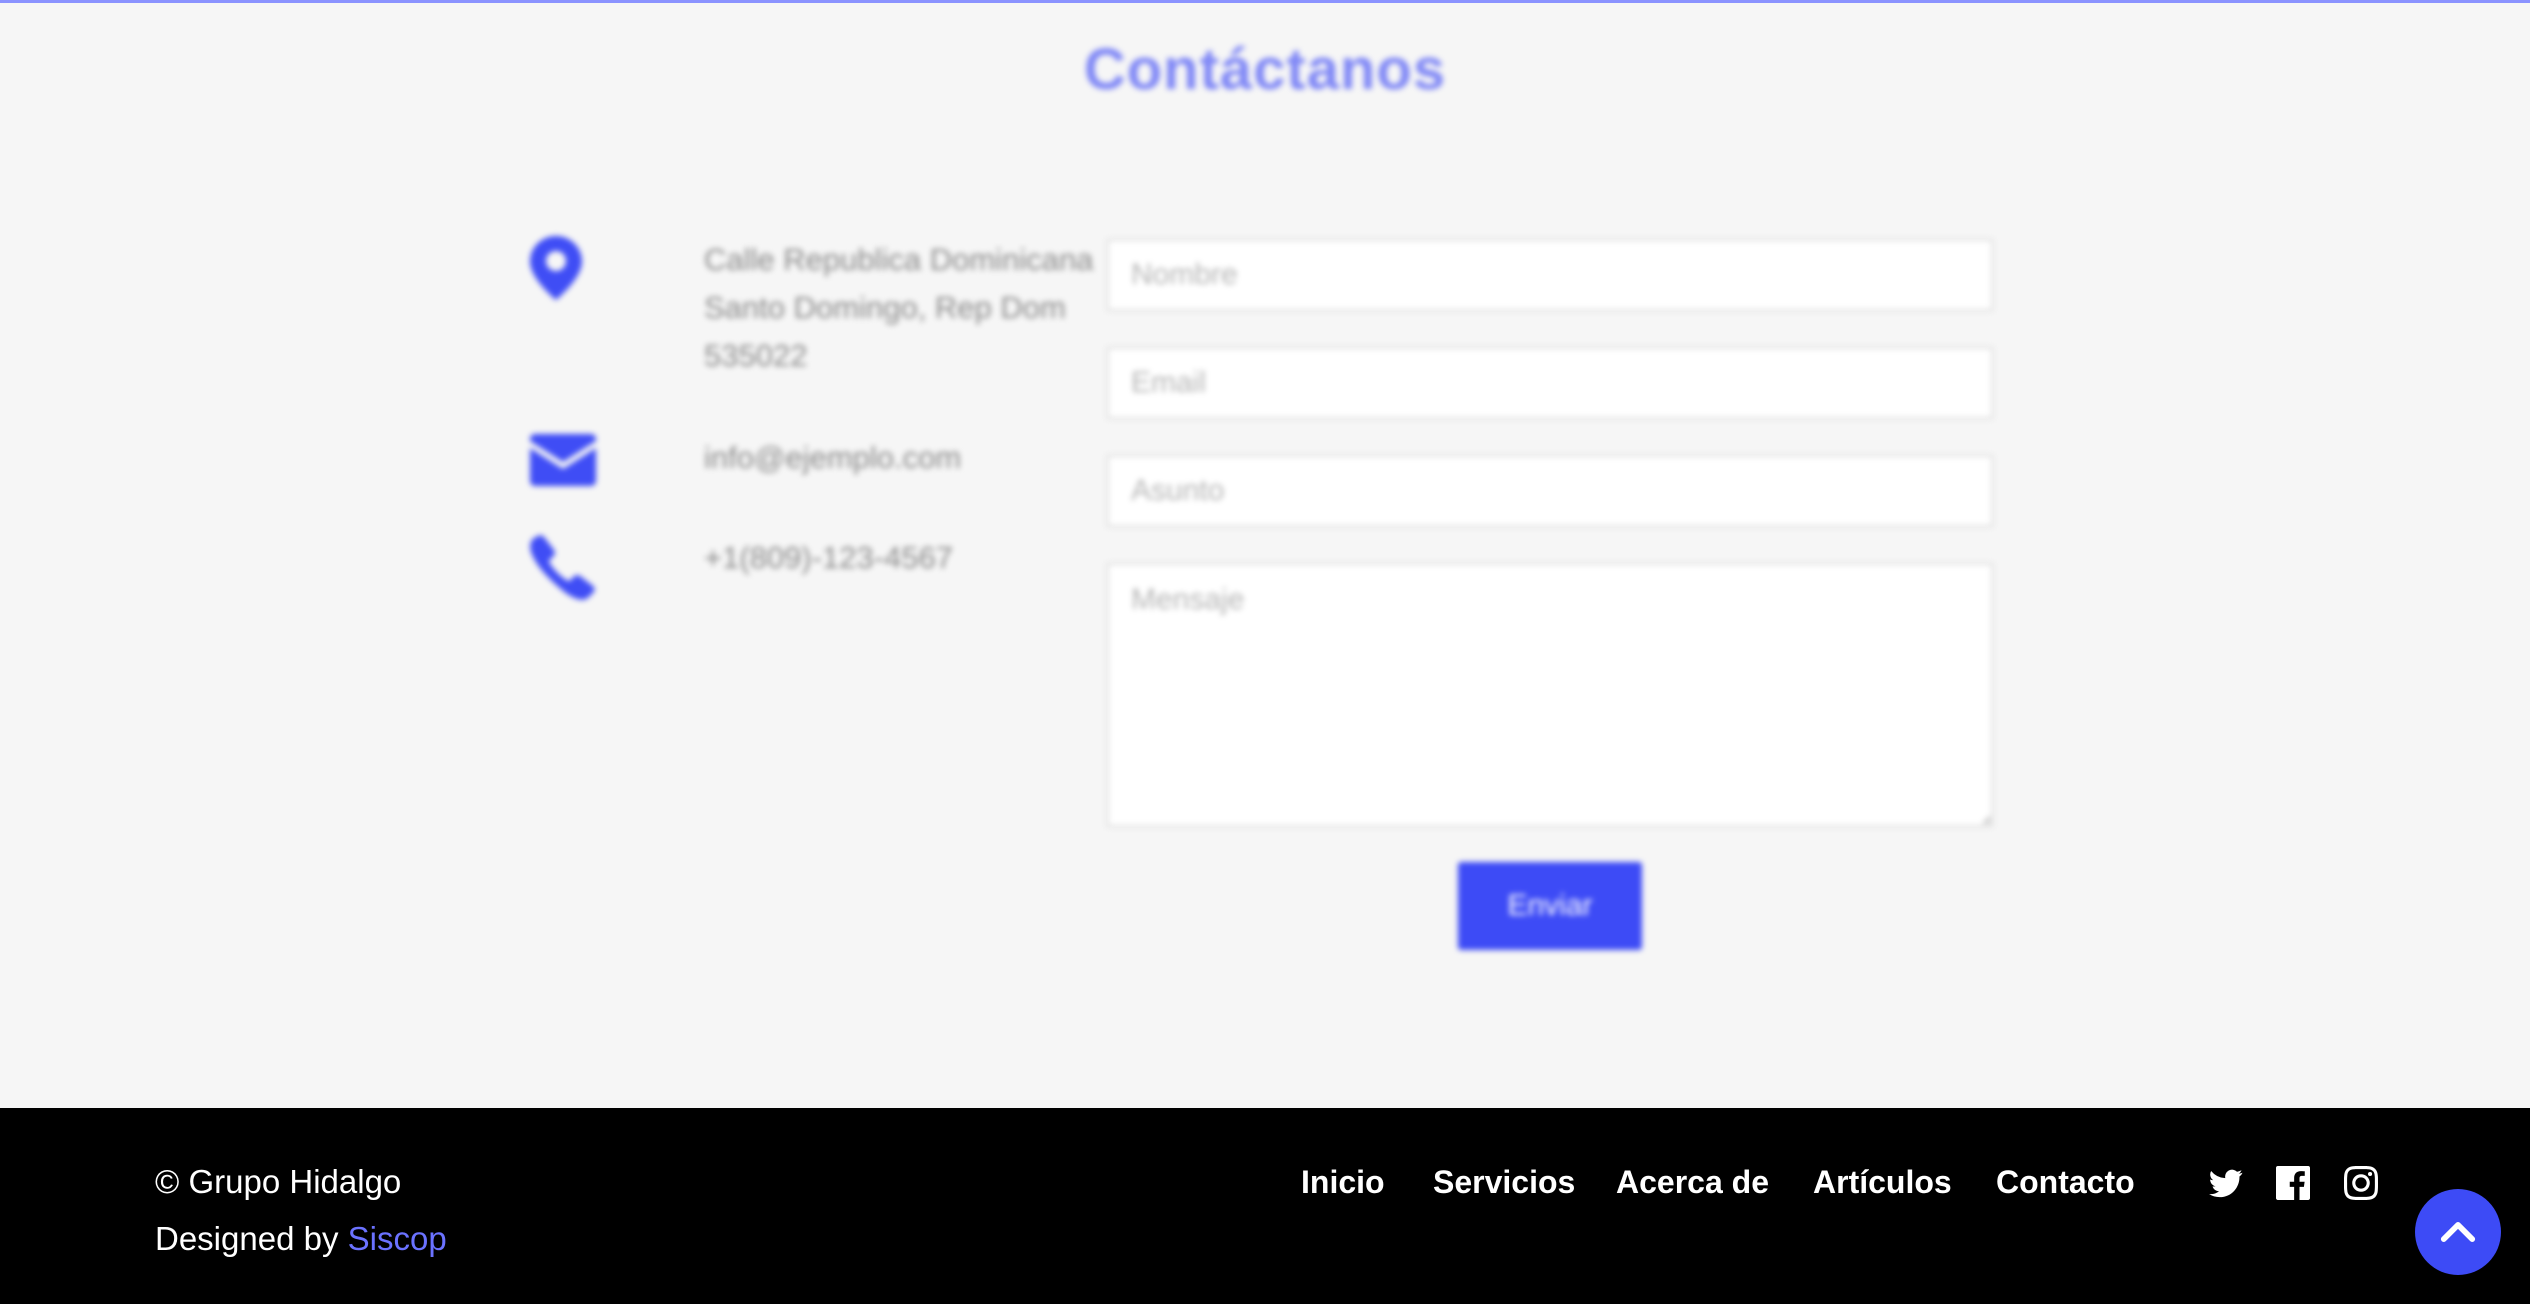 Image resolution: width=2530 pixels, height=1304 pixels. What do you see at coordinates (2293, 1183) in the screenshot?
I see `facebook-icon` at bounding box center [2293, 1183].